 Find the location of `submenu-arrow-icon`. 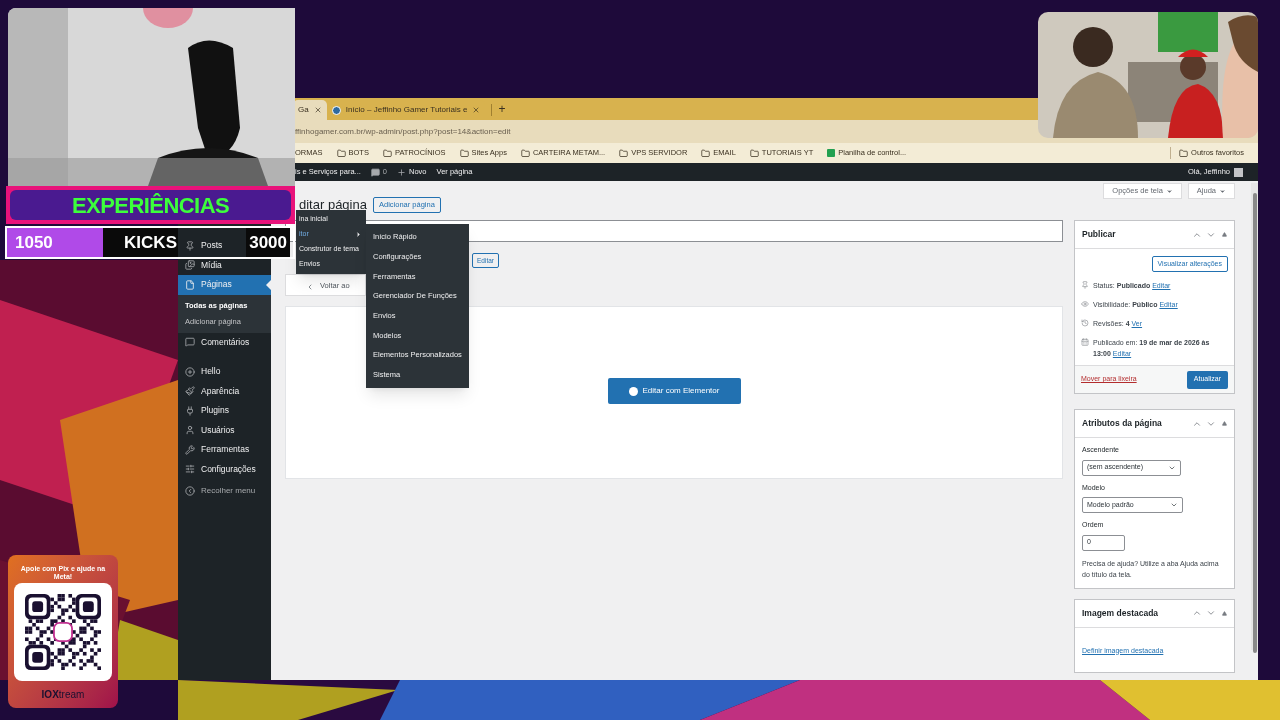

submenu-arrow-icon is located at coordinates (358, 234).